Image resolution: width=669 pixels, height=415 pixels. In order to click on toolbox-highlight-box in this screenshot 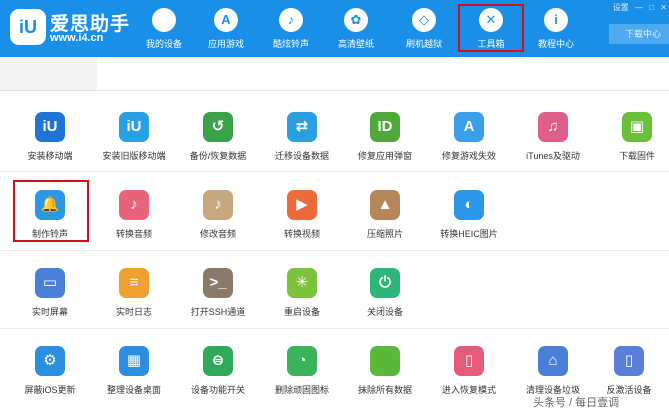, I will do `click(491, 28)`.